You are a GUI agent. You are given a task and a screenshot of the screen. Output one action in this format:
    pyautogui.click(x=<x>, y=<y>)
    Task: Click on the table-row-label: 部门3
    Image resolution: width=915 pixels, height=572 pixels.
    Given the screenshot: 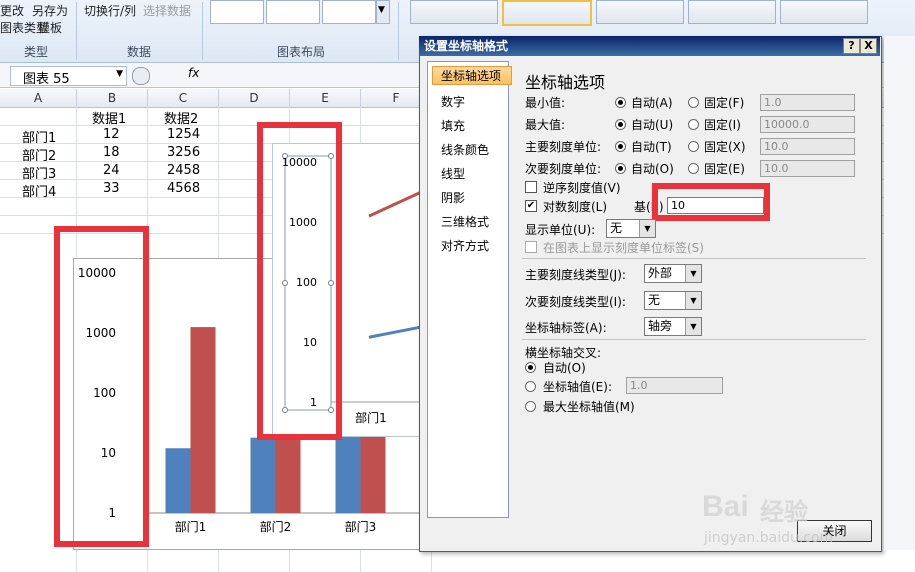 What is the action you would take?
    pyautogui.click(x=39, y=172)
    